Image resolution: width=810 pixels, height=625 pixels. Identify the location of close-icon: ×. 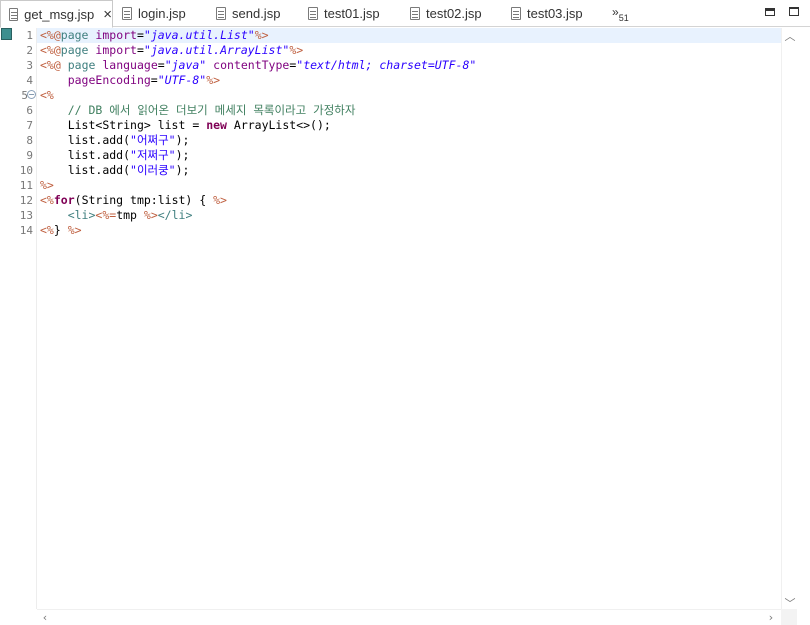
(107, 14).